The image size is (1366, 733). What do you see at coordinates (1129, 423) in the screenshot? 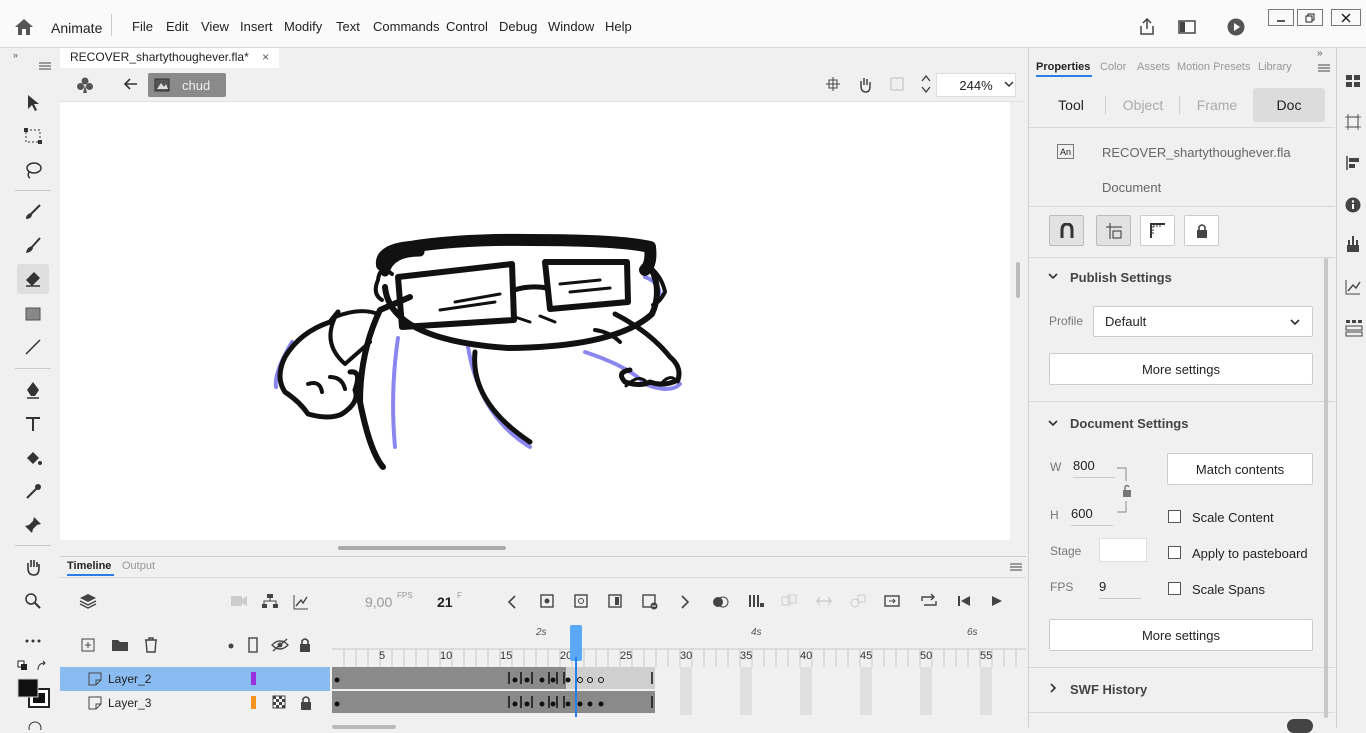
I see `document-settings-title: Document Settings` at bounding box center [1129, 423].